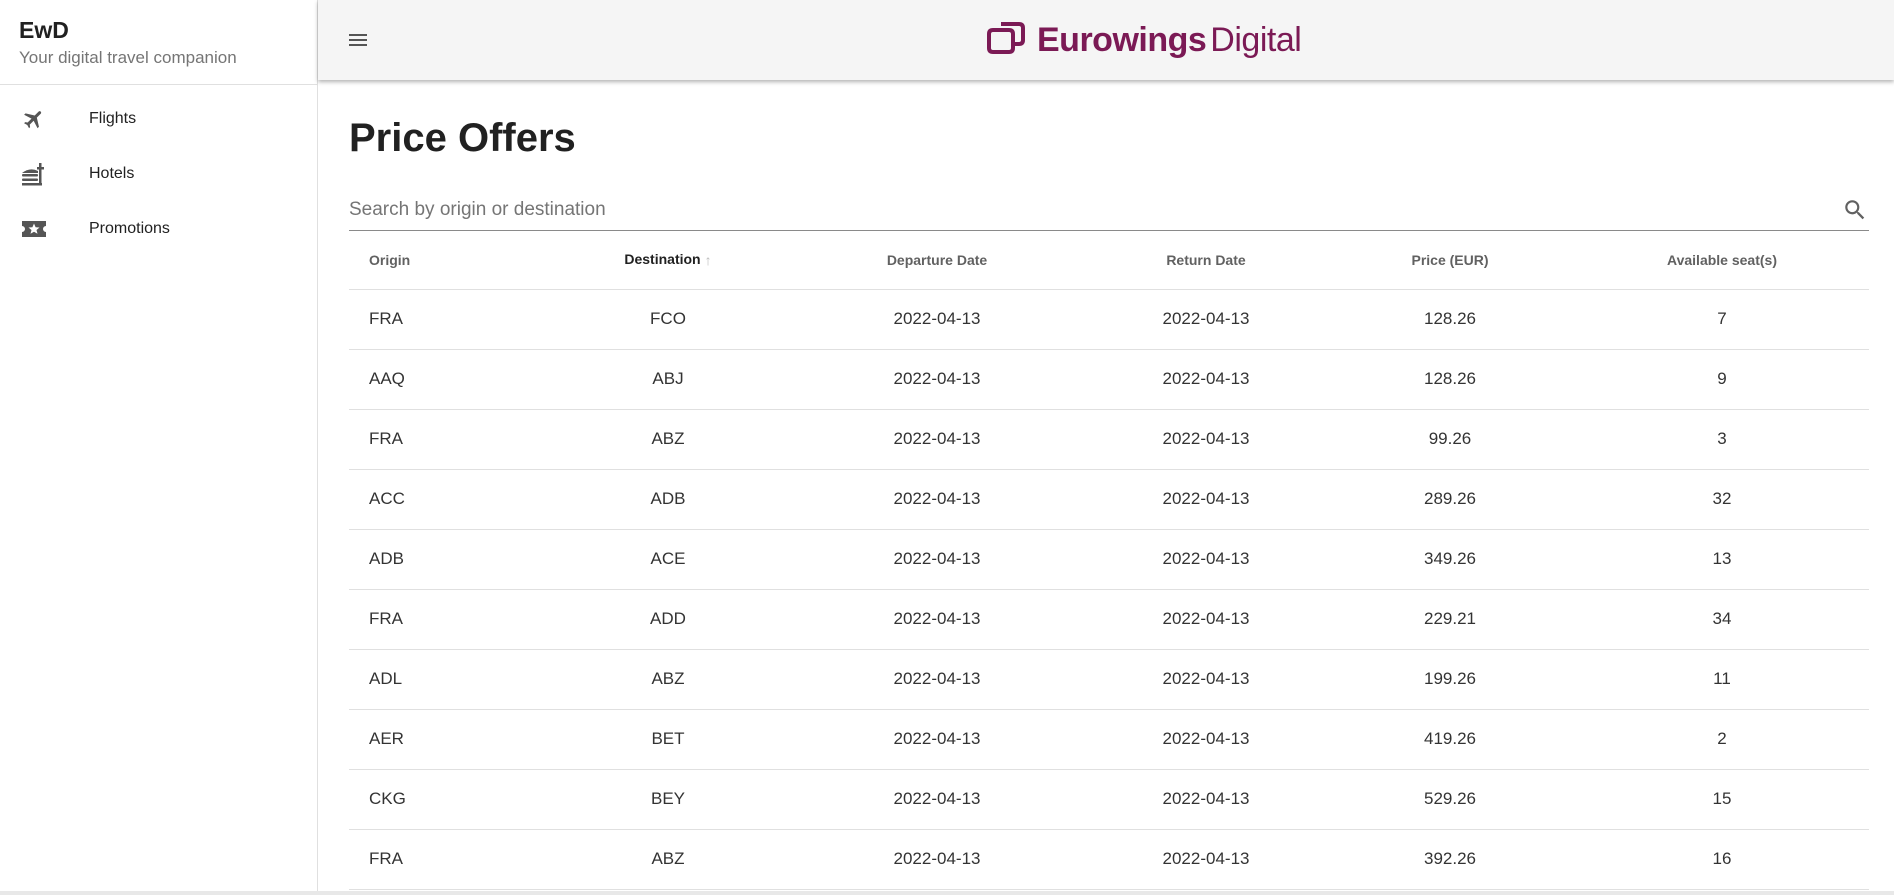 This screenshot has width=1894, height=895. What do you see at coordinates (947, 893) in the screenshot?
I see `bottom-divider` at bounding box center [947, 893].